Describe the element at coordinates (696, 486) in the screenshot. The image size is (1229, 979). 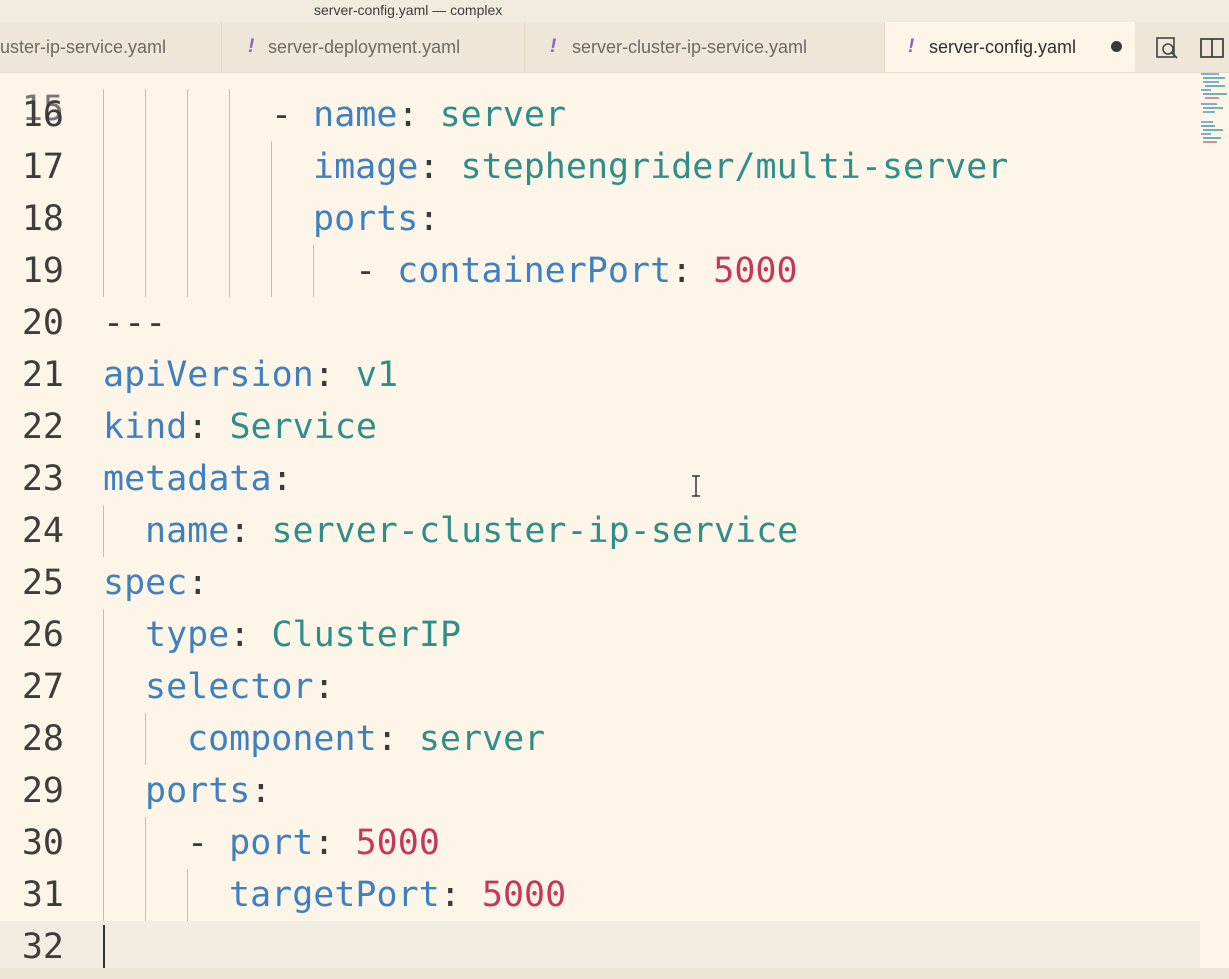
I see `text-cursor-icon` at that location.